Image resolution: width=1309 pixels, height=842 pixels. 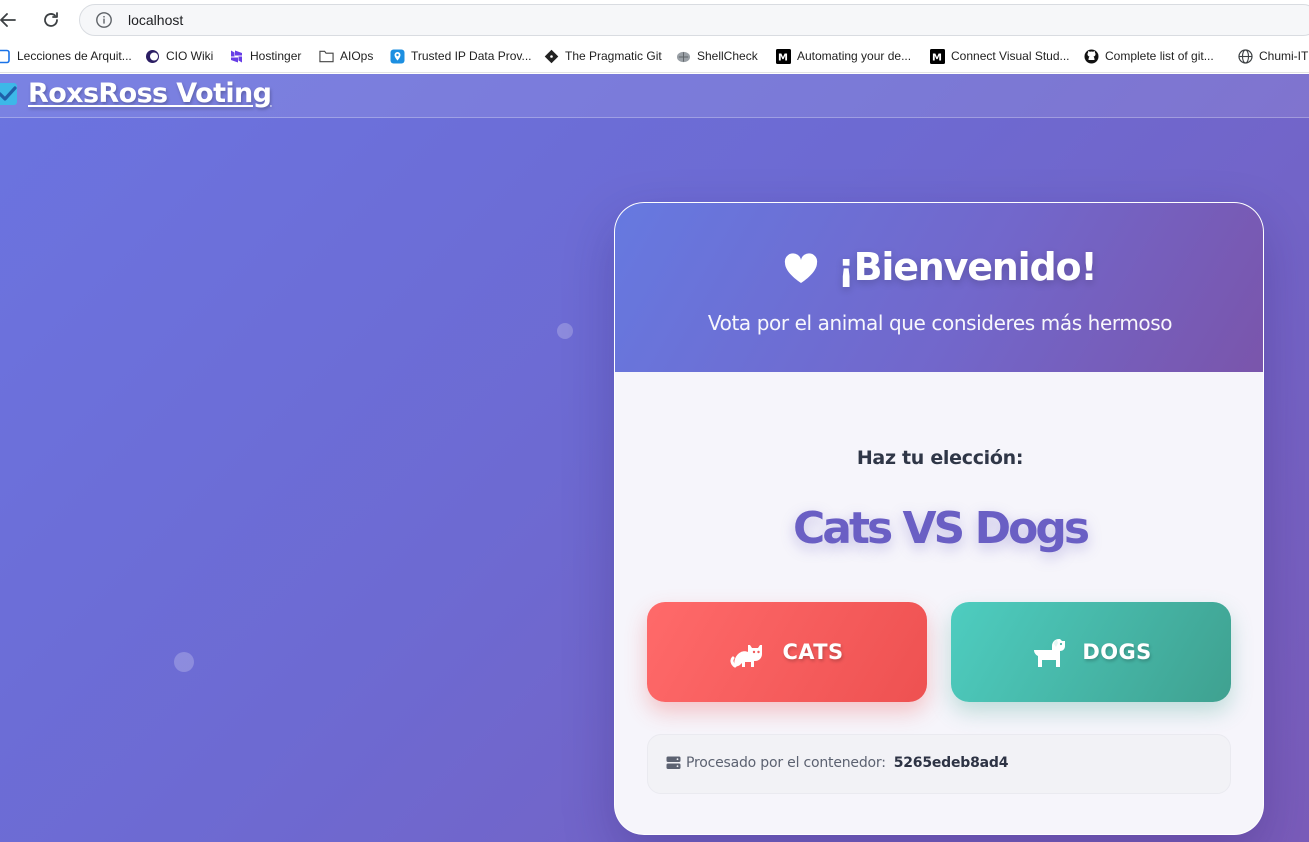 What do you see at coordinates (150, 93) in the screenshot?
I see `brand-title: RoxsRoss Voting` at bounding box center [150, 93].